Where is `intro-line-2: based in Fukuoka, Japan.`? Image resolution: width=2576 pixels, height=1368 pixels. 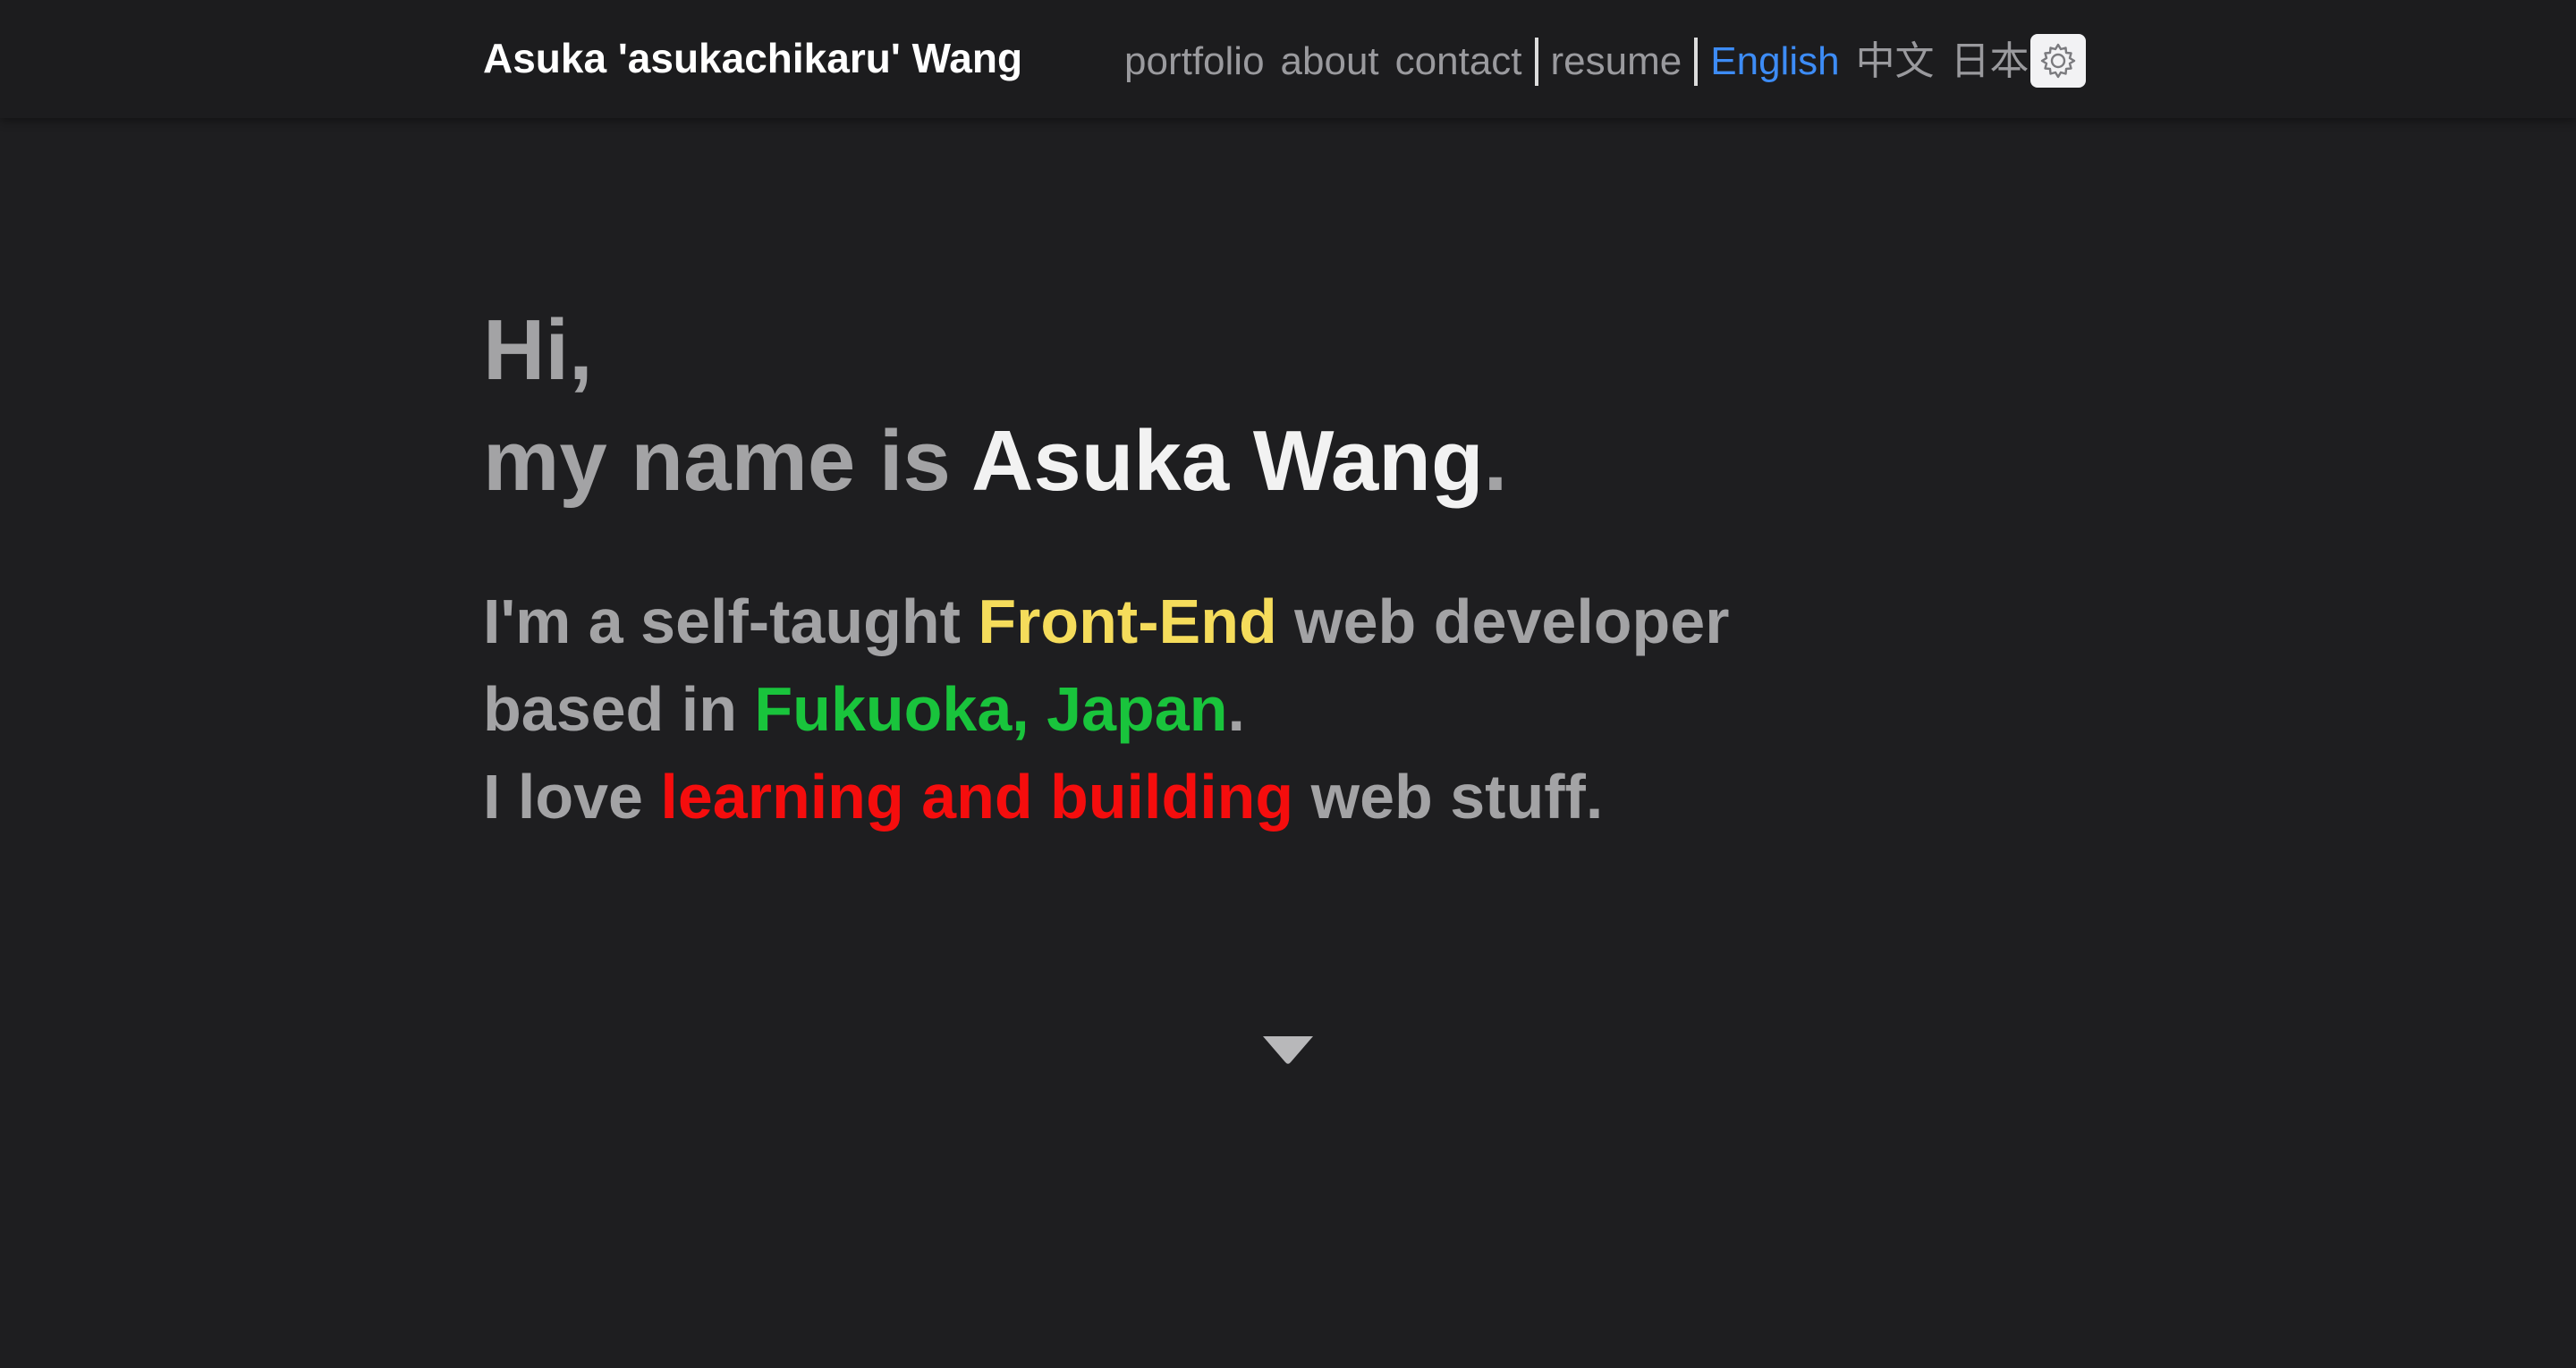
intro-line-2: based in Fukuoka, Japan. is located at coordinates (1106, 709).